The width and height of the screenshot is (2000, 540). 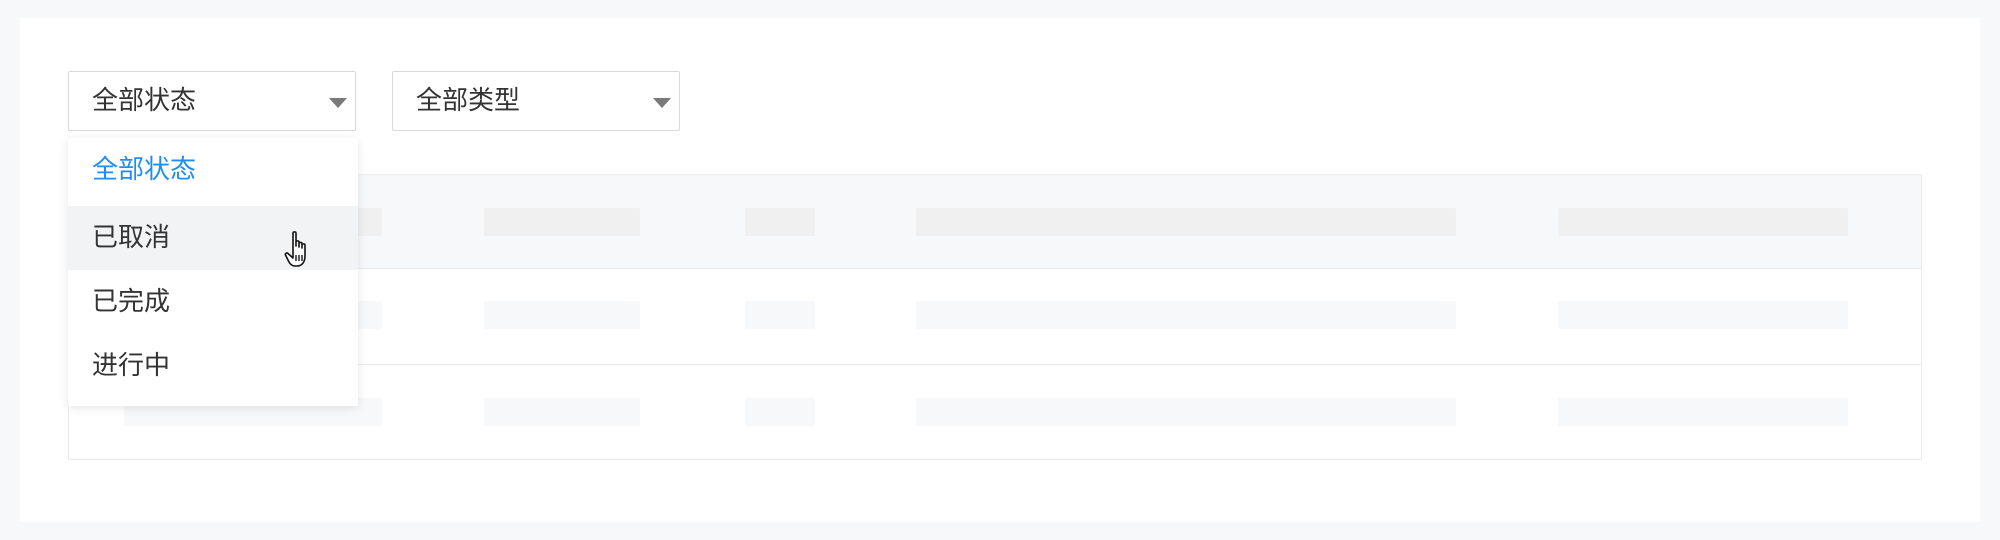 What do you see at coordinates (468, 101) in the screenshot?
I see `type-filter-value: 全部类型` at bounding box center [468, 101].